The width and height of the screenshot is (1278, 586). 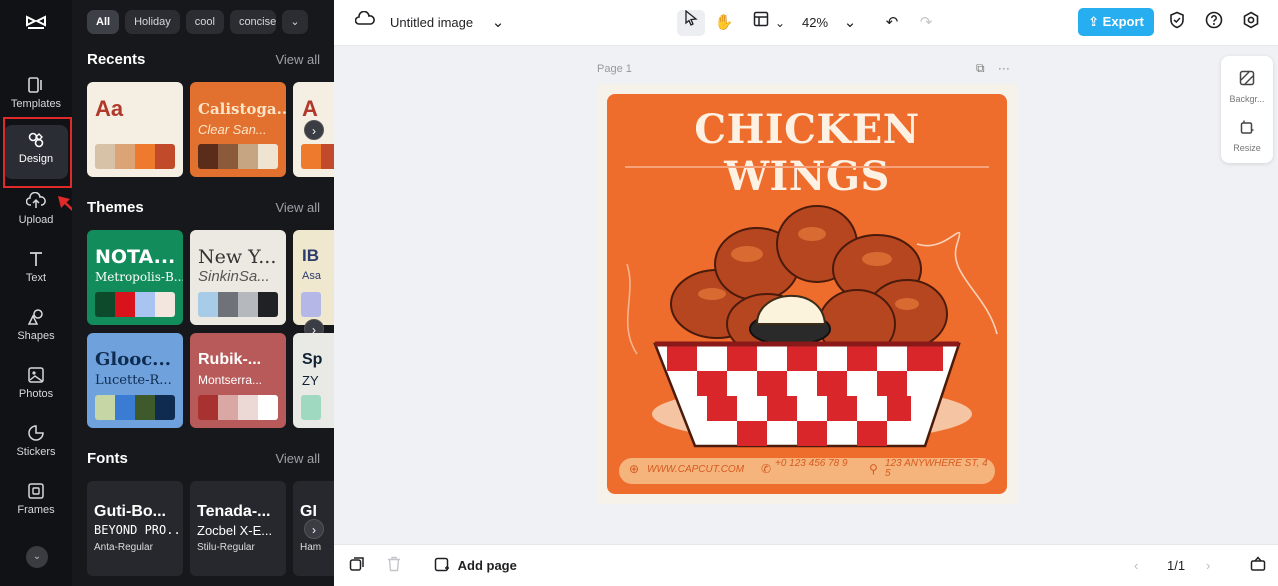 What do you see at coordinates (36, 97) in the screenshot?
I see `rail-item-templates: Templates` at bounding box center [36, 97].